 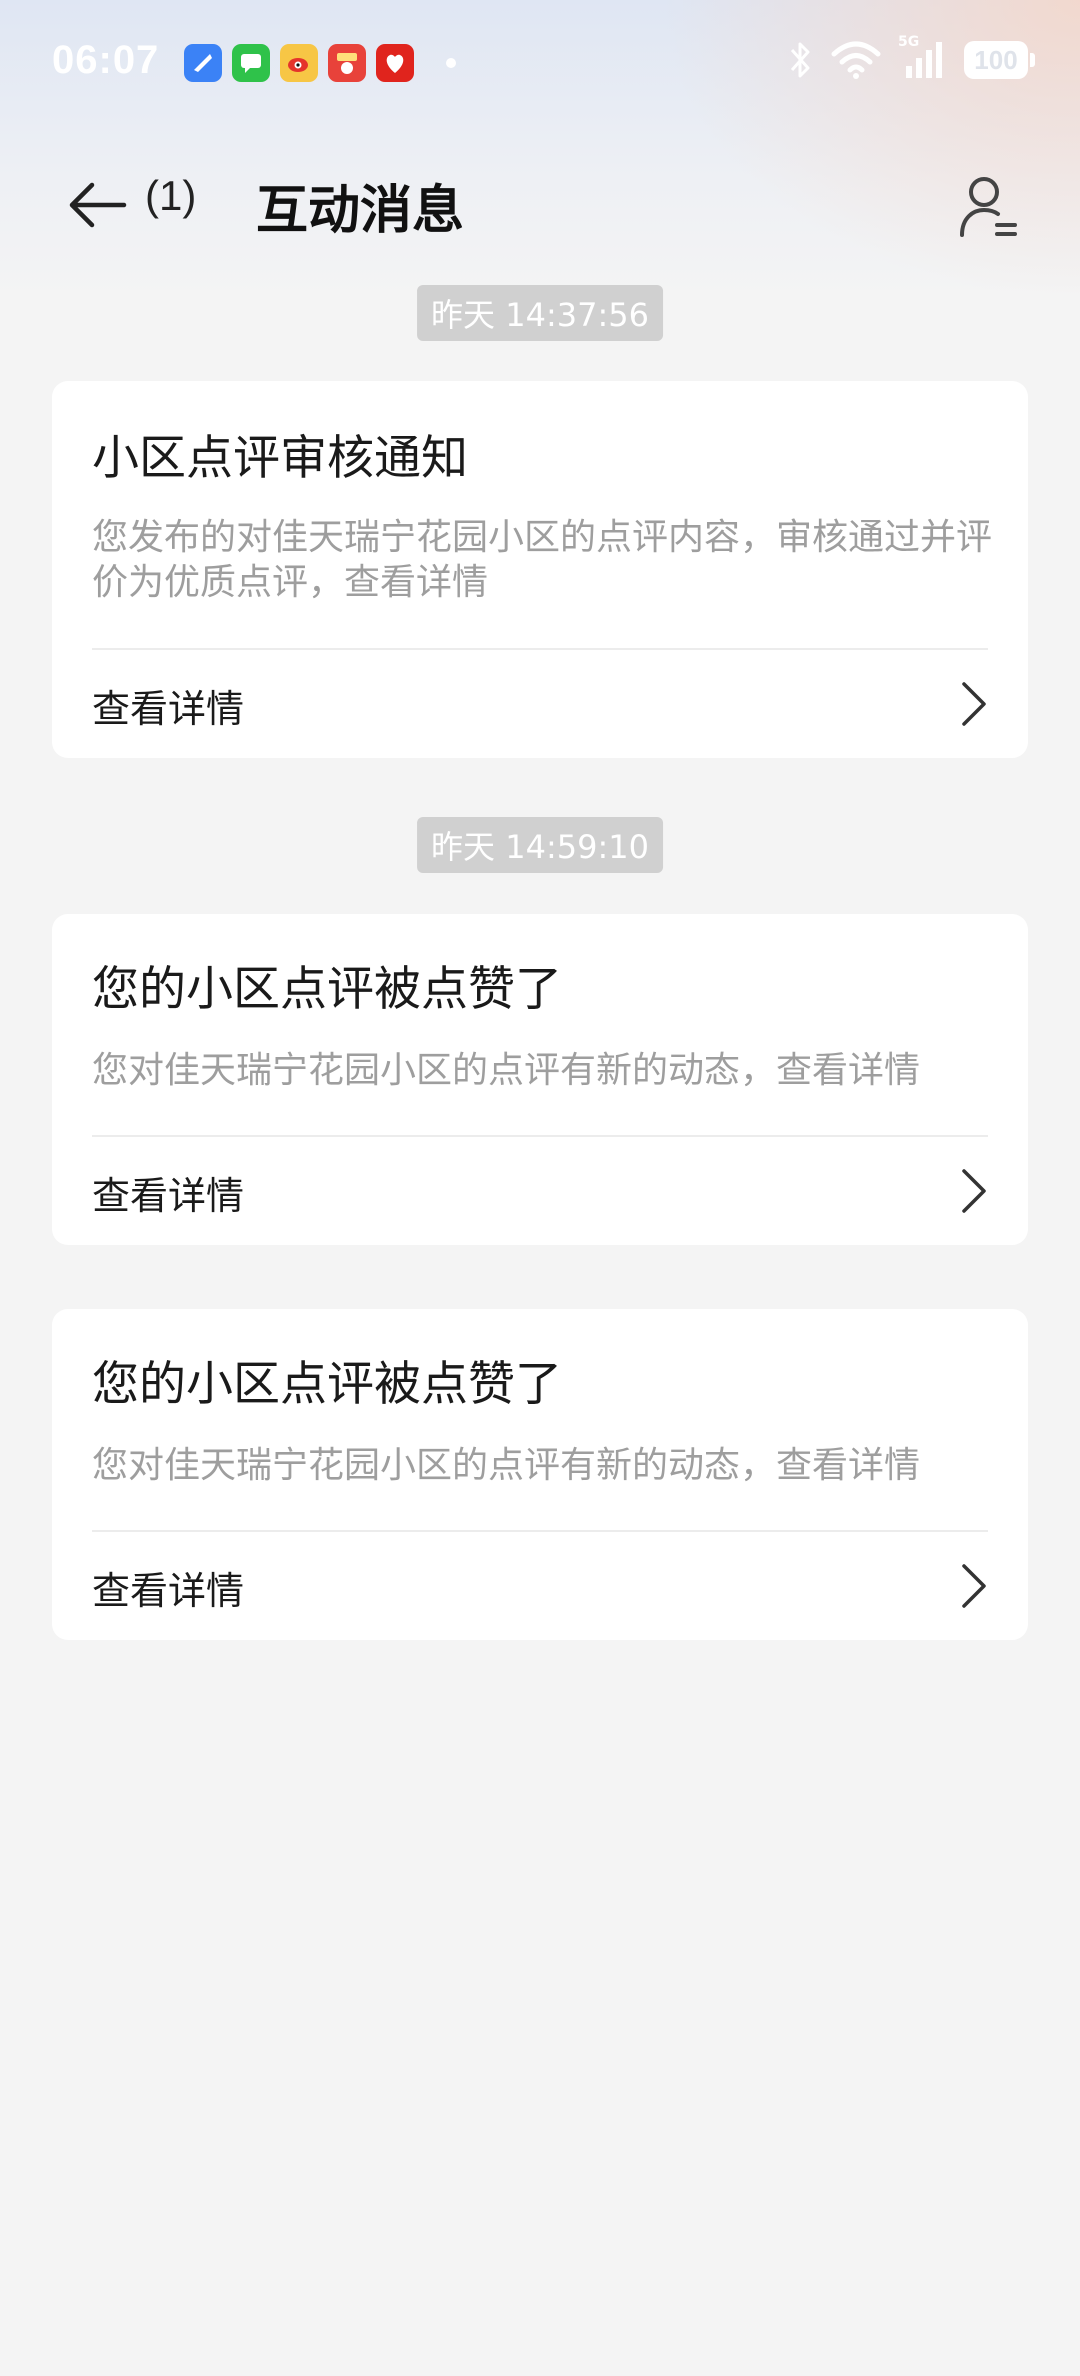 What do you see at coordinates (540, 313) in the screenshot?
I see `message-timestamp: 昨天 14:37:56` at bounding box center [540, 313].